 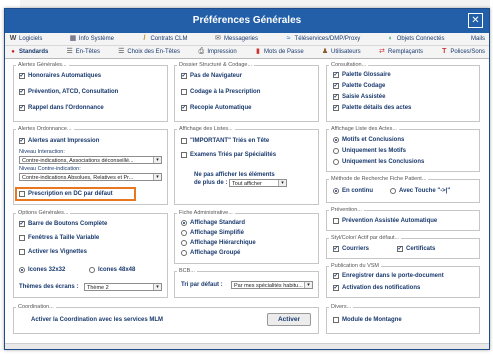 I want to click on palette-glossaire-checkbox: ✓ Palette Glossaire, so click(x=362, y=75).